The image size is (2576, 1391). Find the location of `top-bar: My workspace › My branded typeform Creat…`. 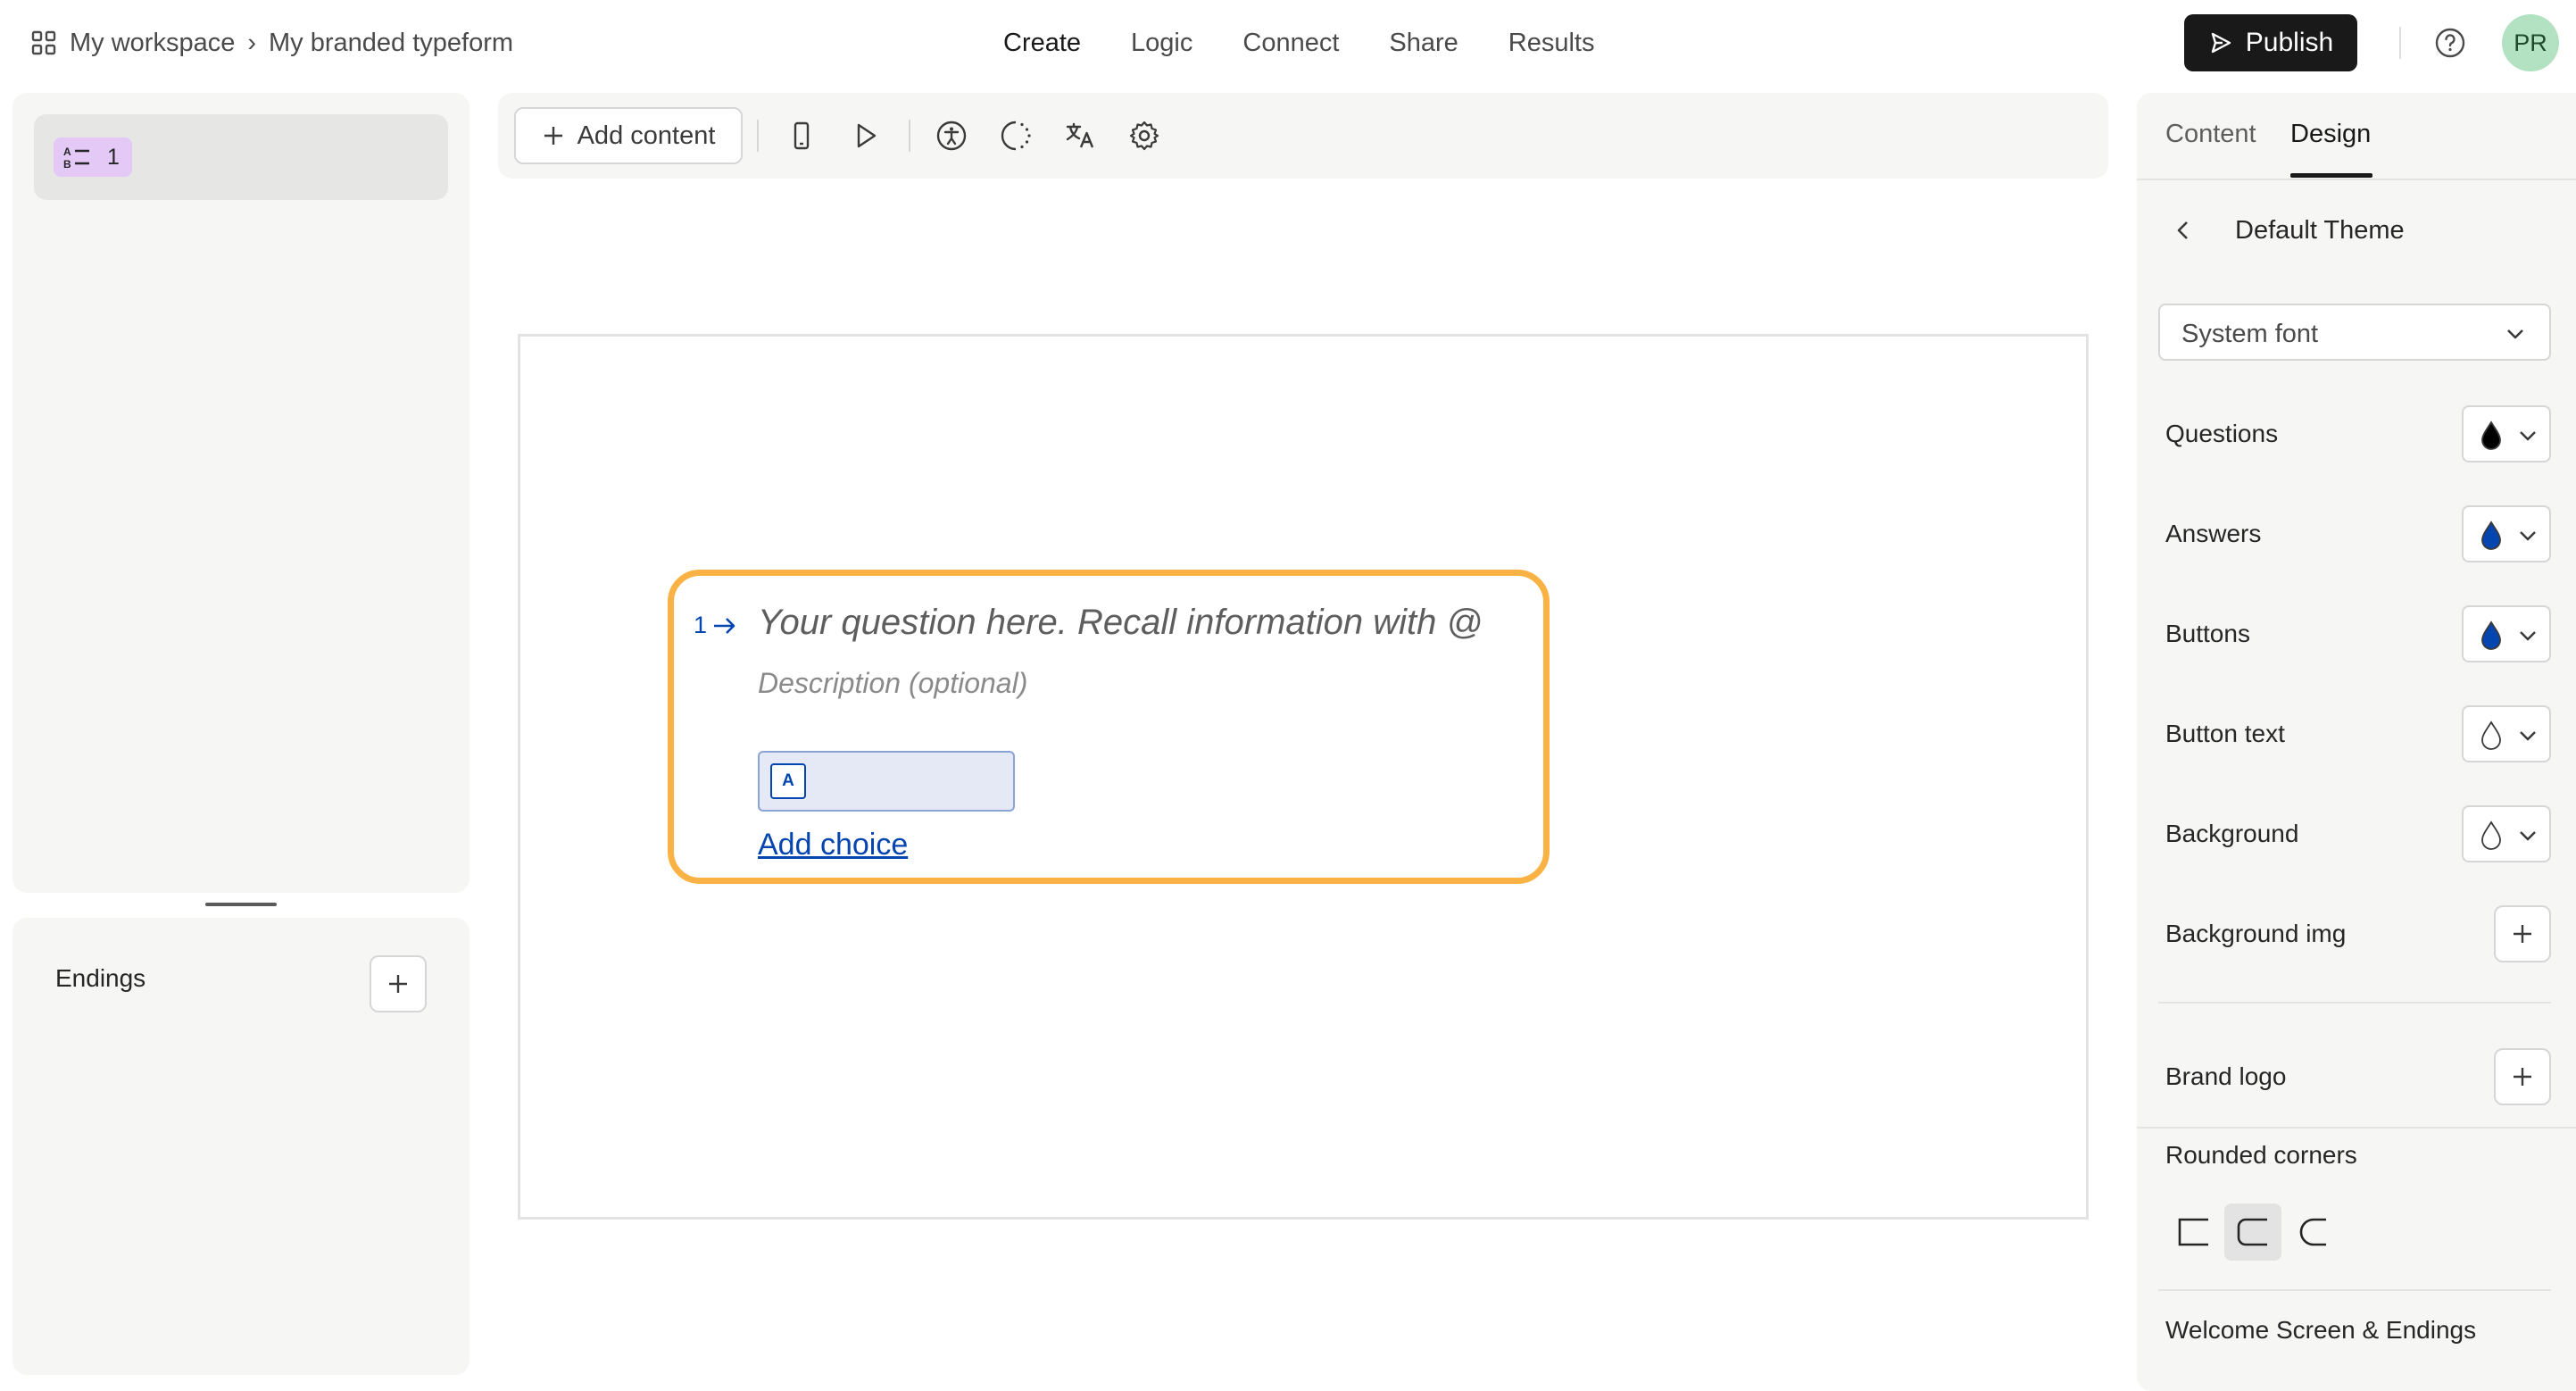

top-bar: My workspace › My branded typeform Creat… is located at coordinates (1288, 43).